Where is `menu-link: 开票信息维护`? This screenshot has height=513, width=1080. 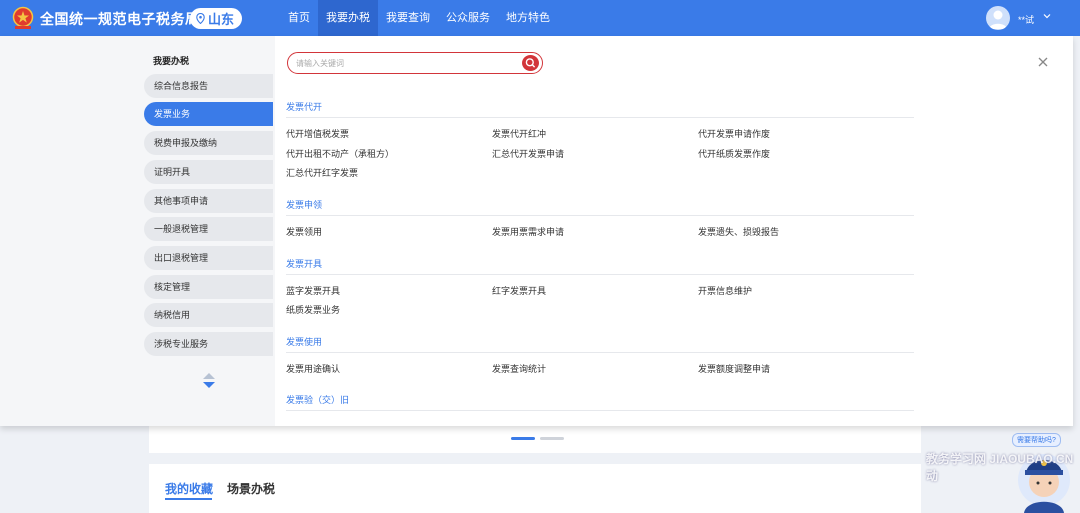
menu-link: 开票信息维护 is located at coordinates (725, 290).